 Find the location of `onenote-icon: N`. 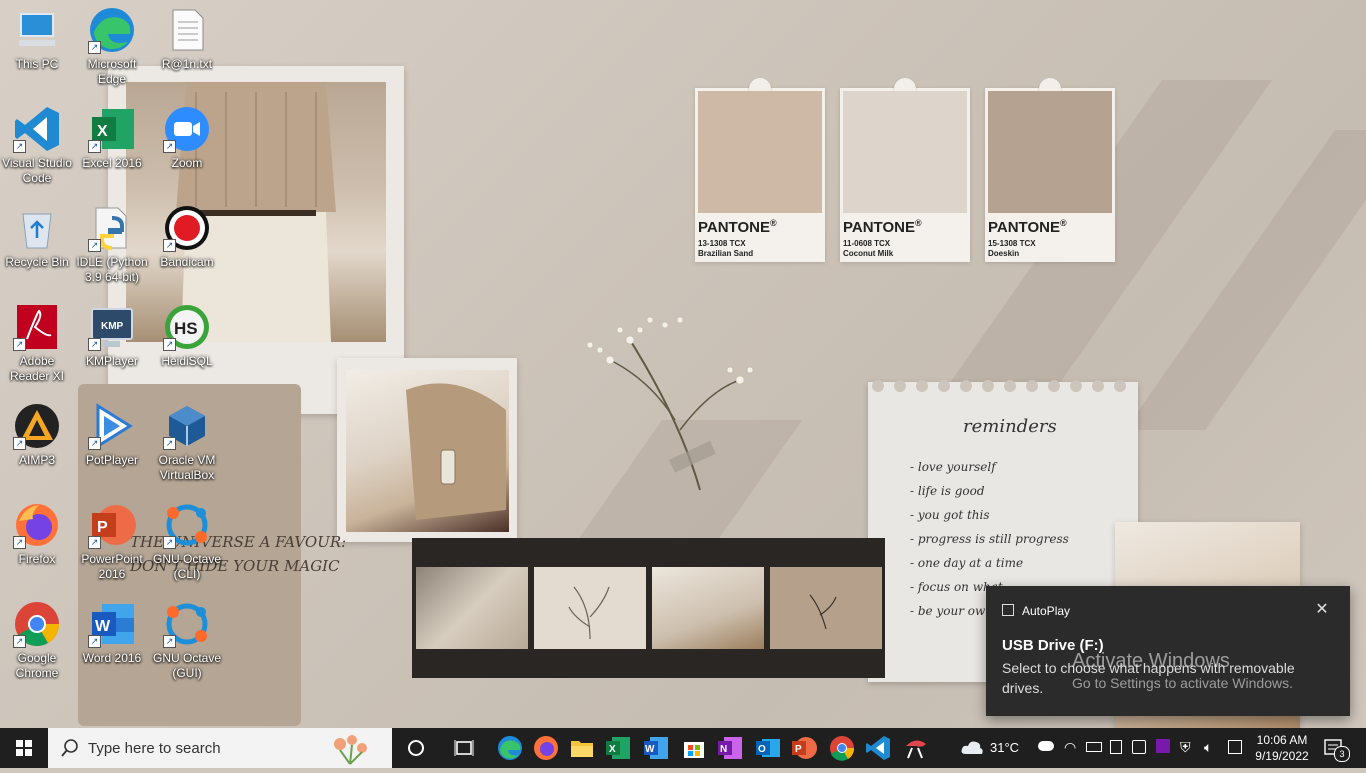

onenote-icon: N is located at coordinates (730, 748).